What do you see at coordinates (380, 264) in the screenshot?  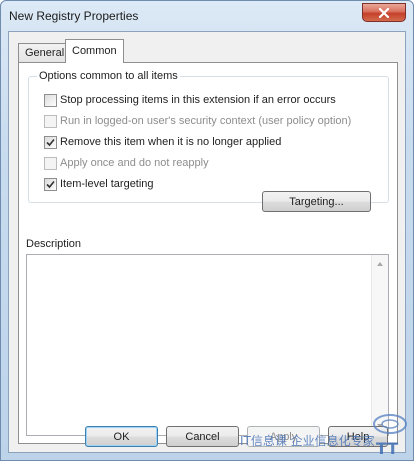 I see `scroll-up-icon` at bounding box center [380, 264].